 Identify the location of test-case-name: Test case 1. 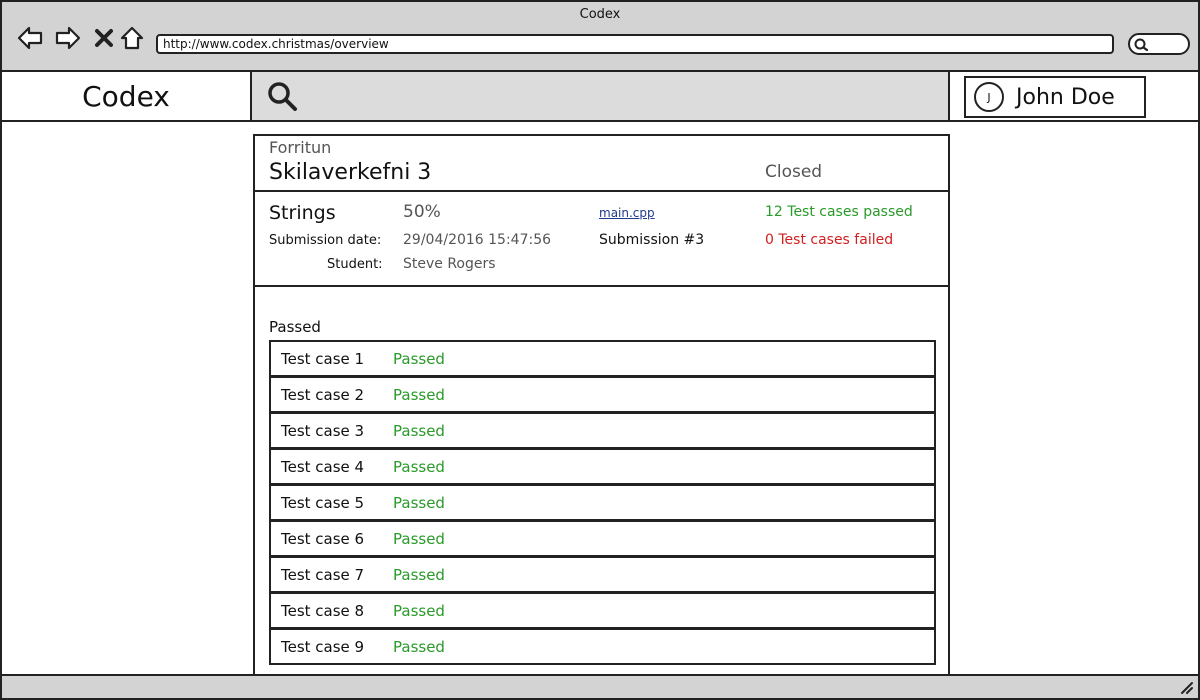
(323, 358).